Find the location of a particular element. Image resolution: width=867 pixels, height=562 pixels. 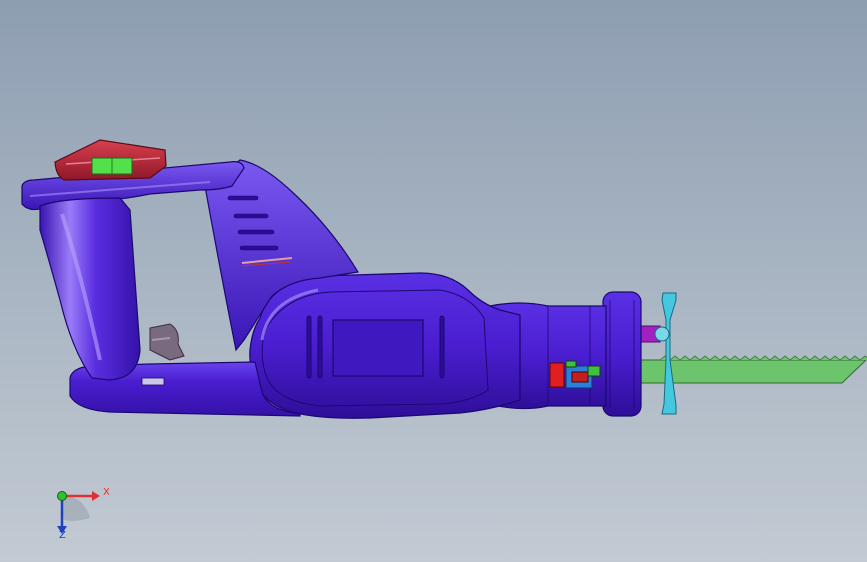

base-slot is located at coordinates (153, 381).